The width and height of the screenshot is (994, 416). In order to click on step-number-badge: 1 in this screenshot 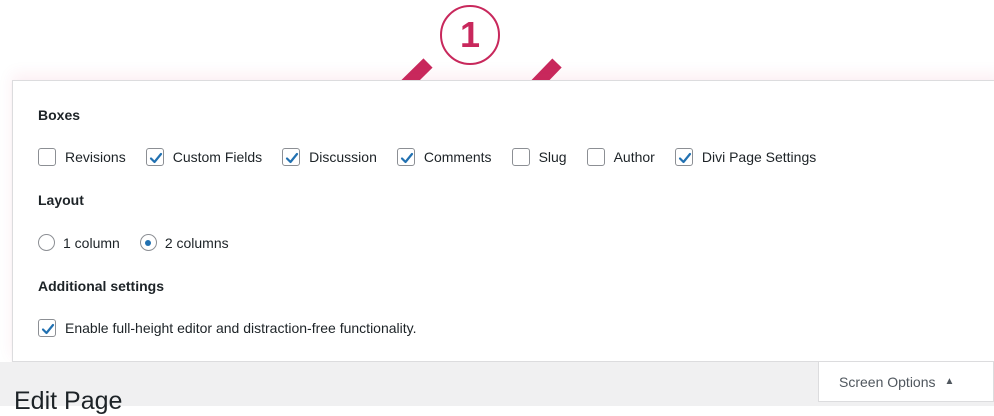, I will do `click(470, 35)`.